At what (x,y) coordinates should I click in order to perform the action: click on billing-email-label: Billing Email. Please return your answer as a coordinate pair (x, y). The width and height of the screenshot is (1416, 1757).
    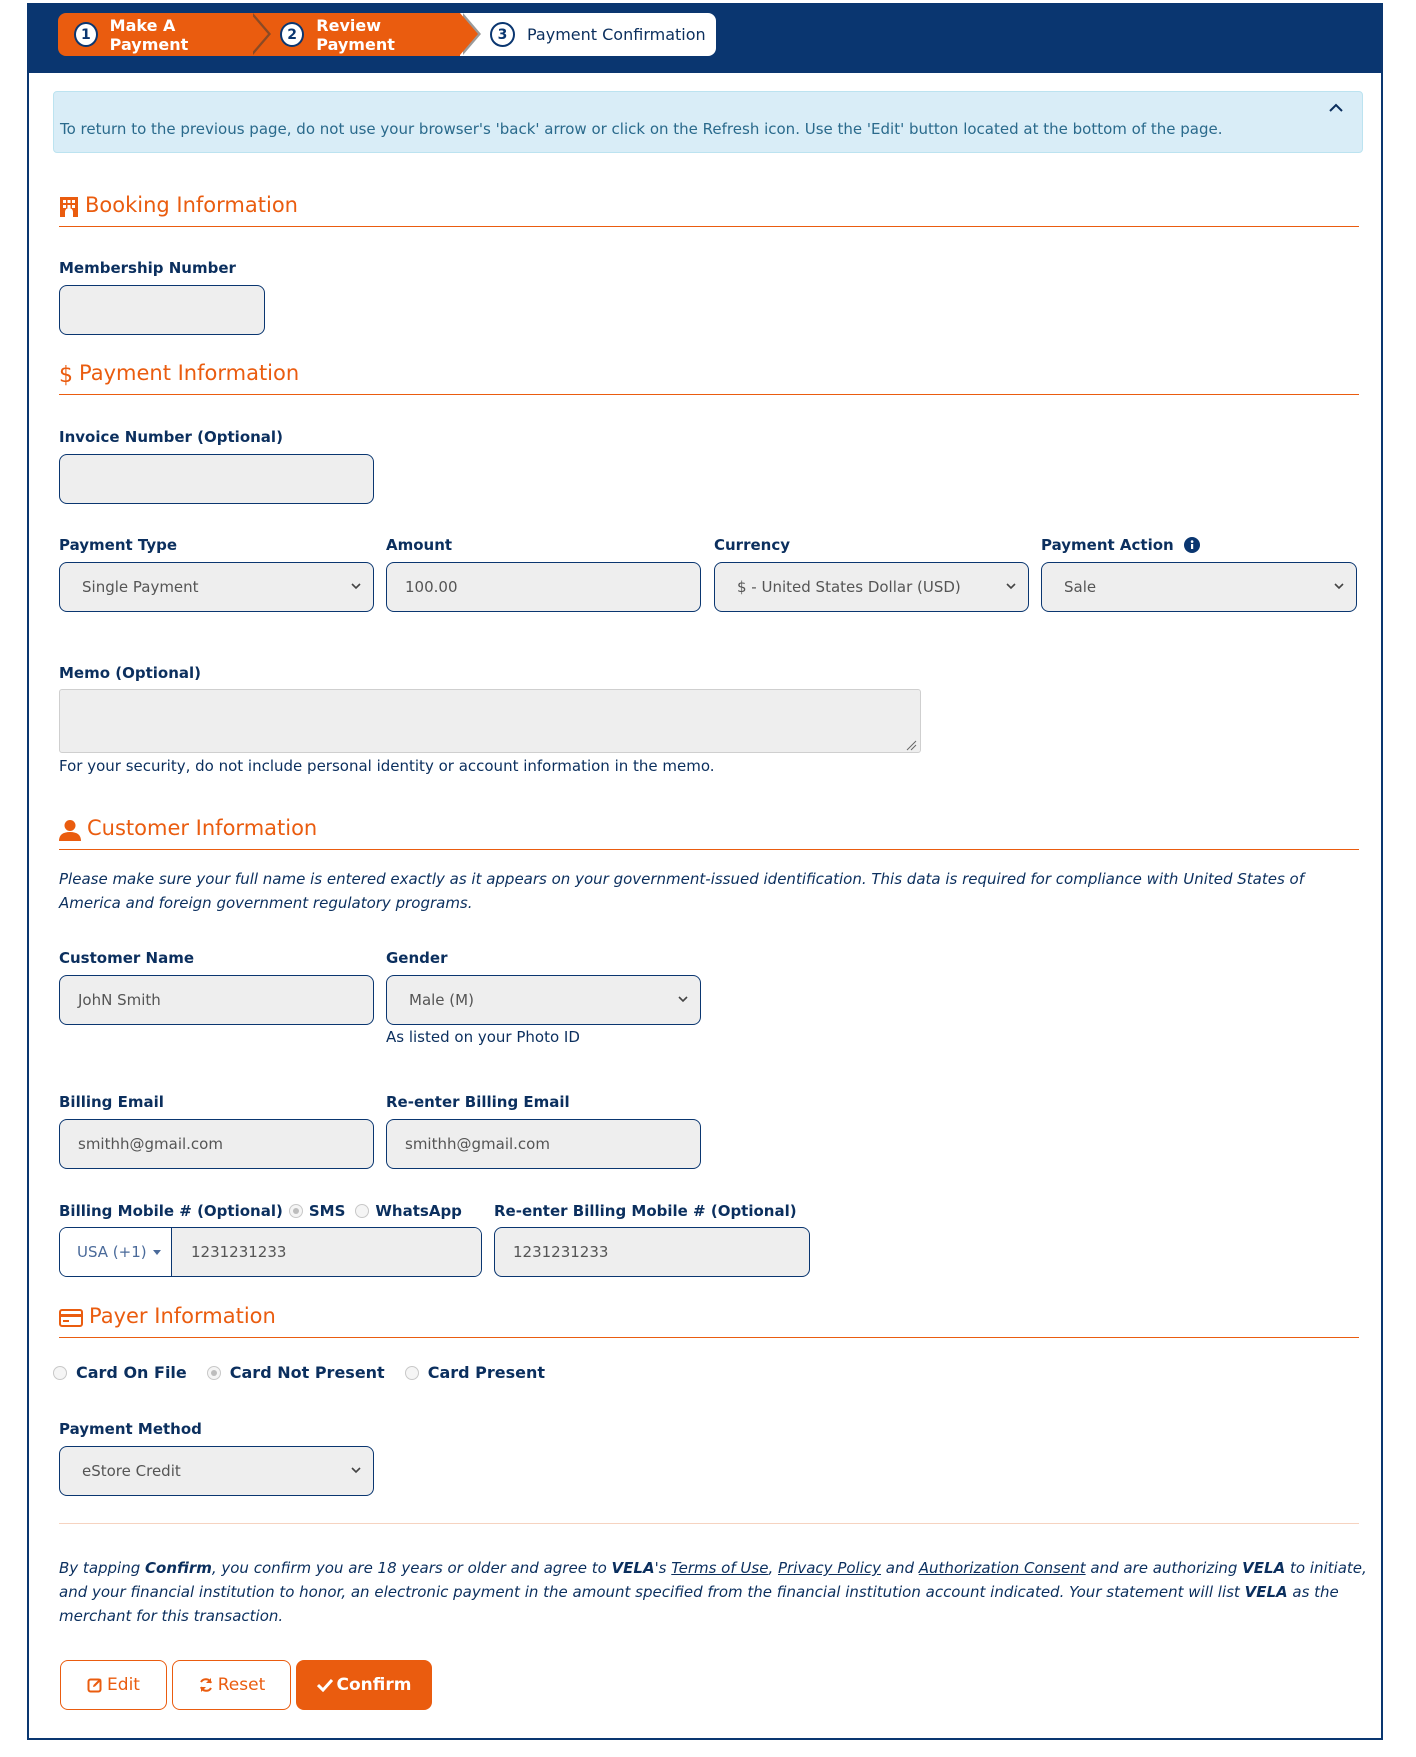
    Looking at the image, I should click on (111, 1102).